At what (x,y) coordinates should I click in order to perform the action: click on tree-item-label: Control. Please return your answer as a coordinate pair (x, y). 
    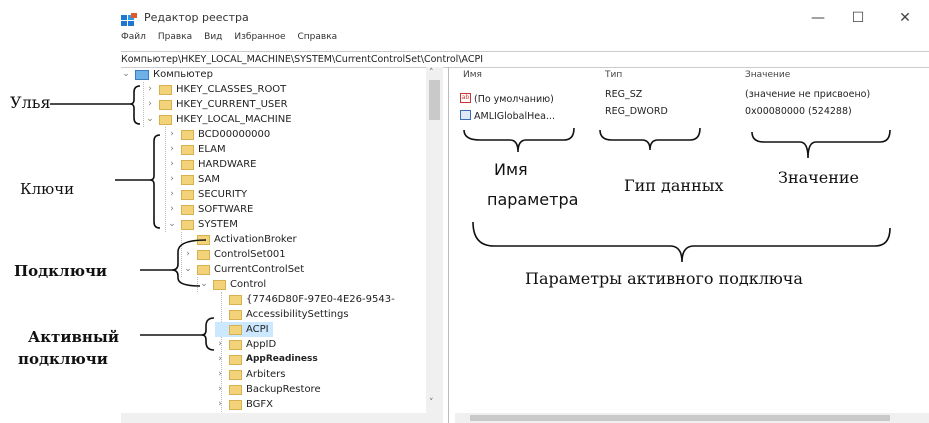
    Looking at the image, I should click on (248, 284).